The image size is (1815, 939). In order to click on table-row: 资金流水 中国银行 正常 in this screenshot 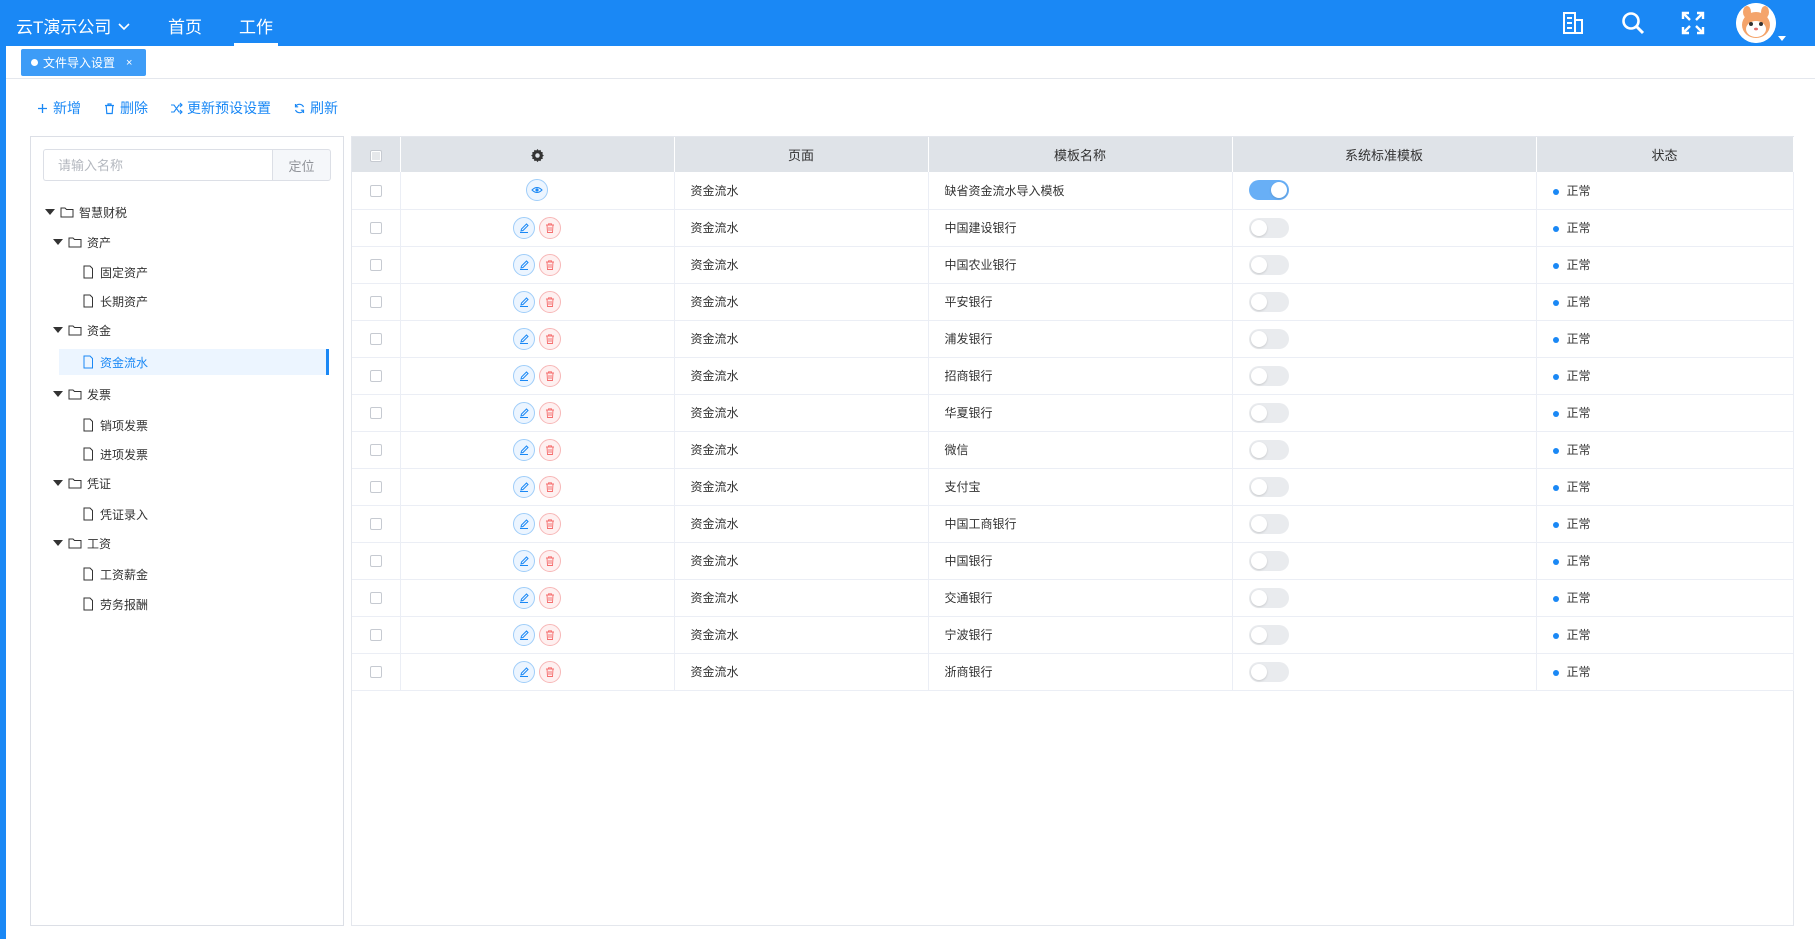, I will do `click(1073, 561)`.